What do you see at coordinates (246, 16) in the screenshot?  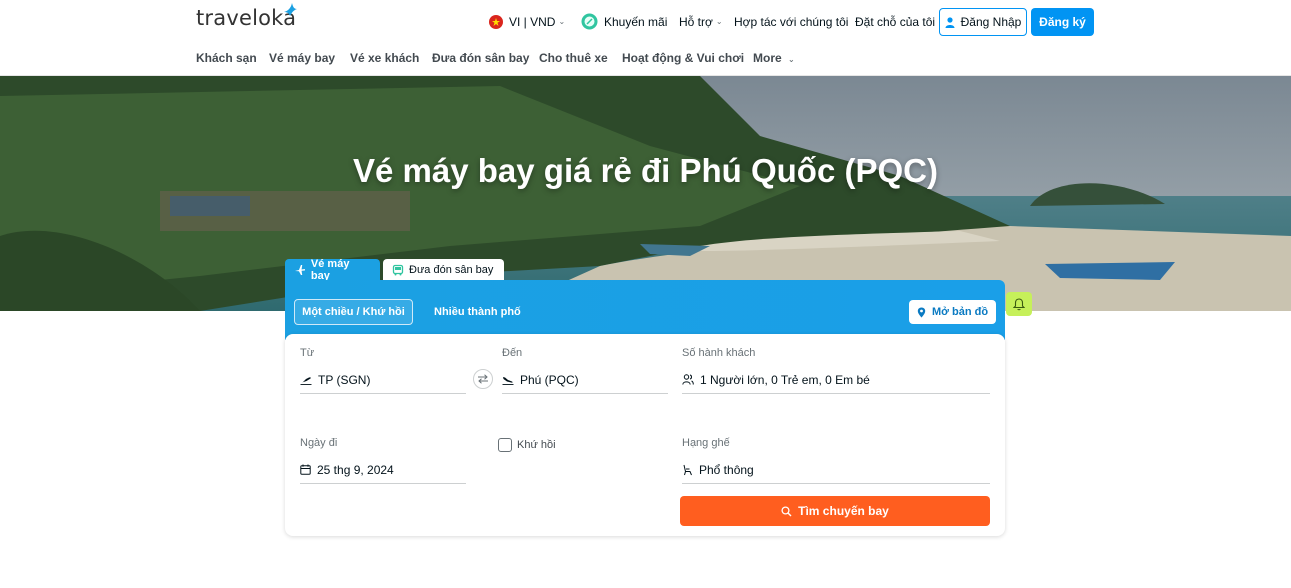 I see `traveloka-logo: traveloka` at bounding box center [246, 16].